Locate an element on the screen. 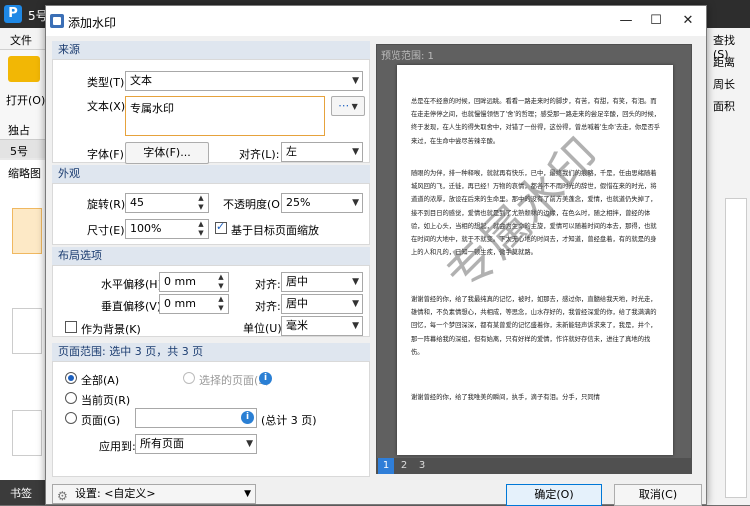  opacity-value: 25% is located at coordinates (298, 202).